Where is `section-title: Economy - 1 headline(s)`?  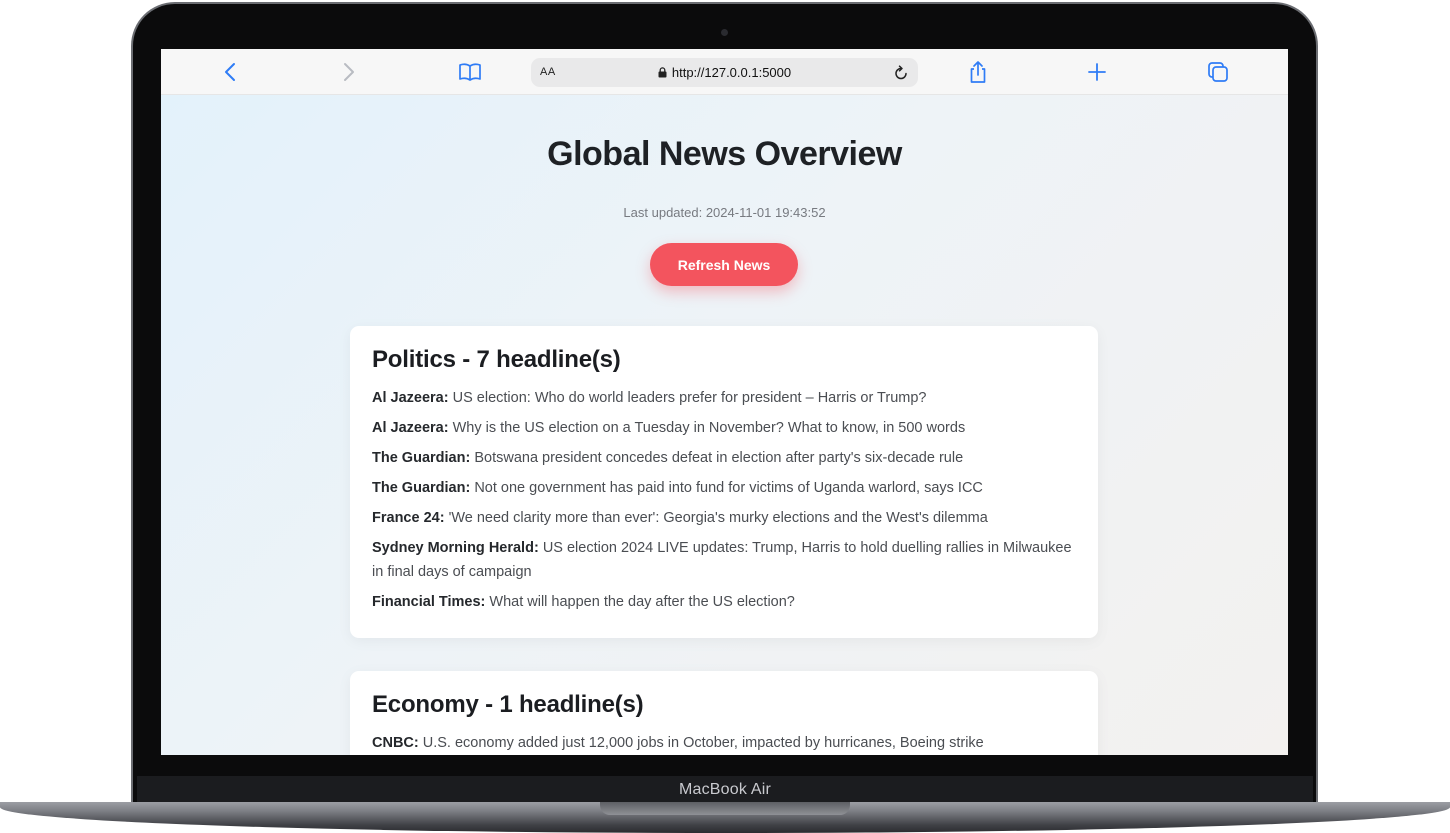
section-title: Economy - 1 headline(s) is located at coordinates (508, 704).